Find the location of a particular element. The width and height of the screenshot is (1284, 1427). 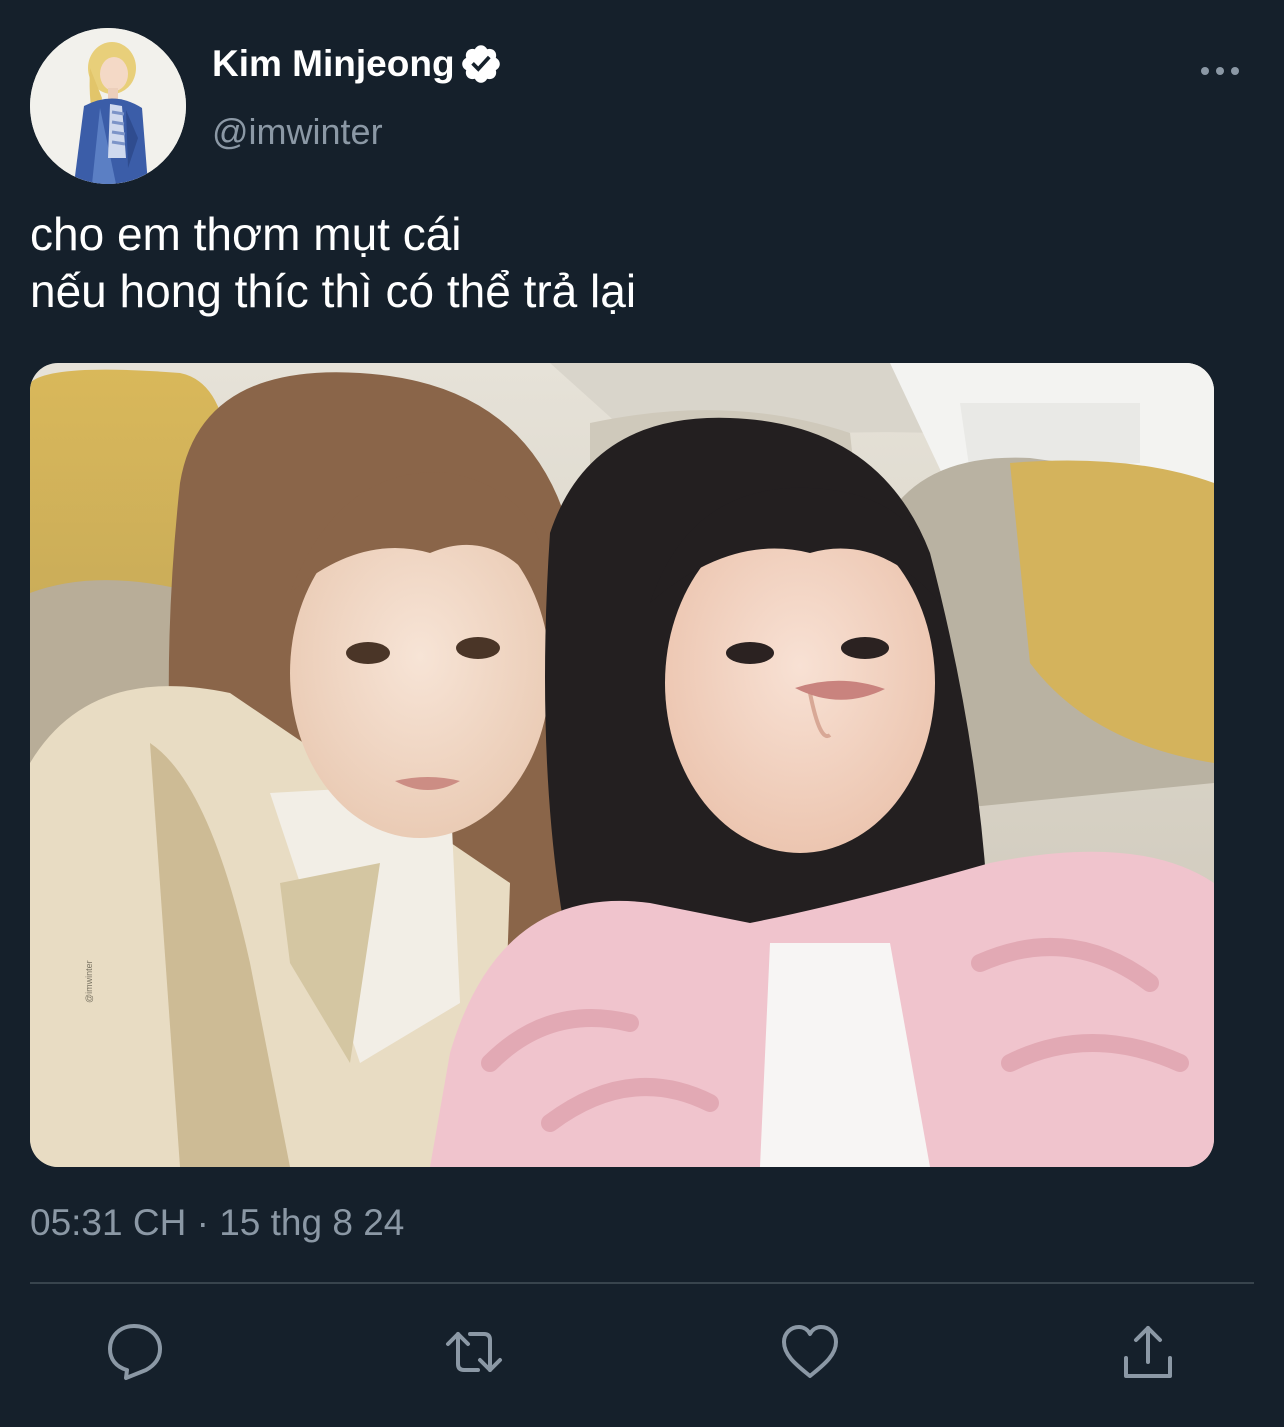

author-handle: @imwinter is located at coordinates (297, 132).